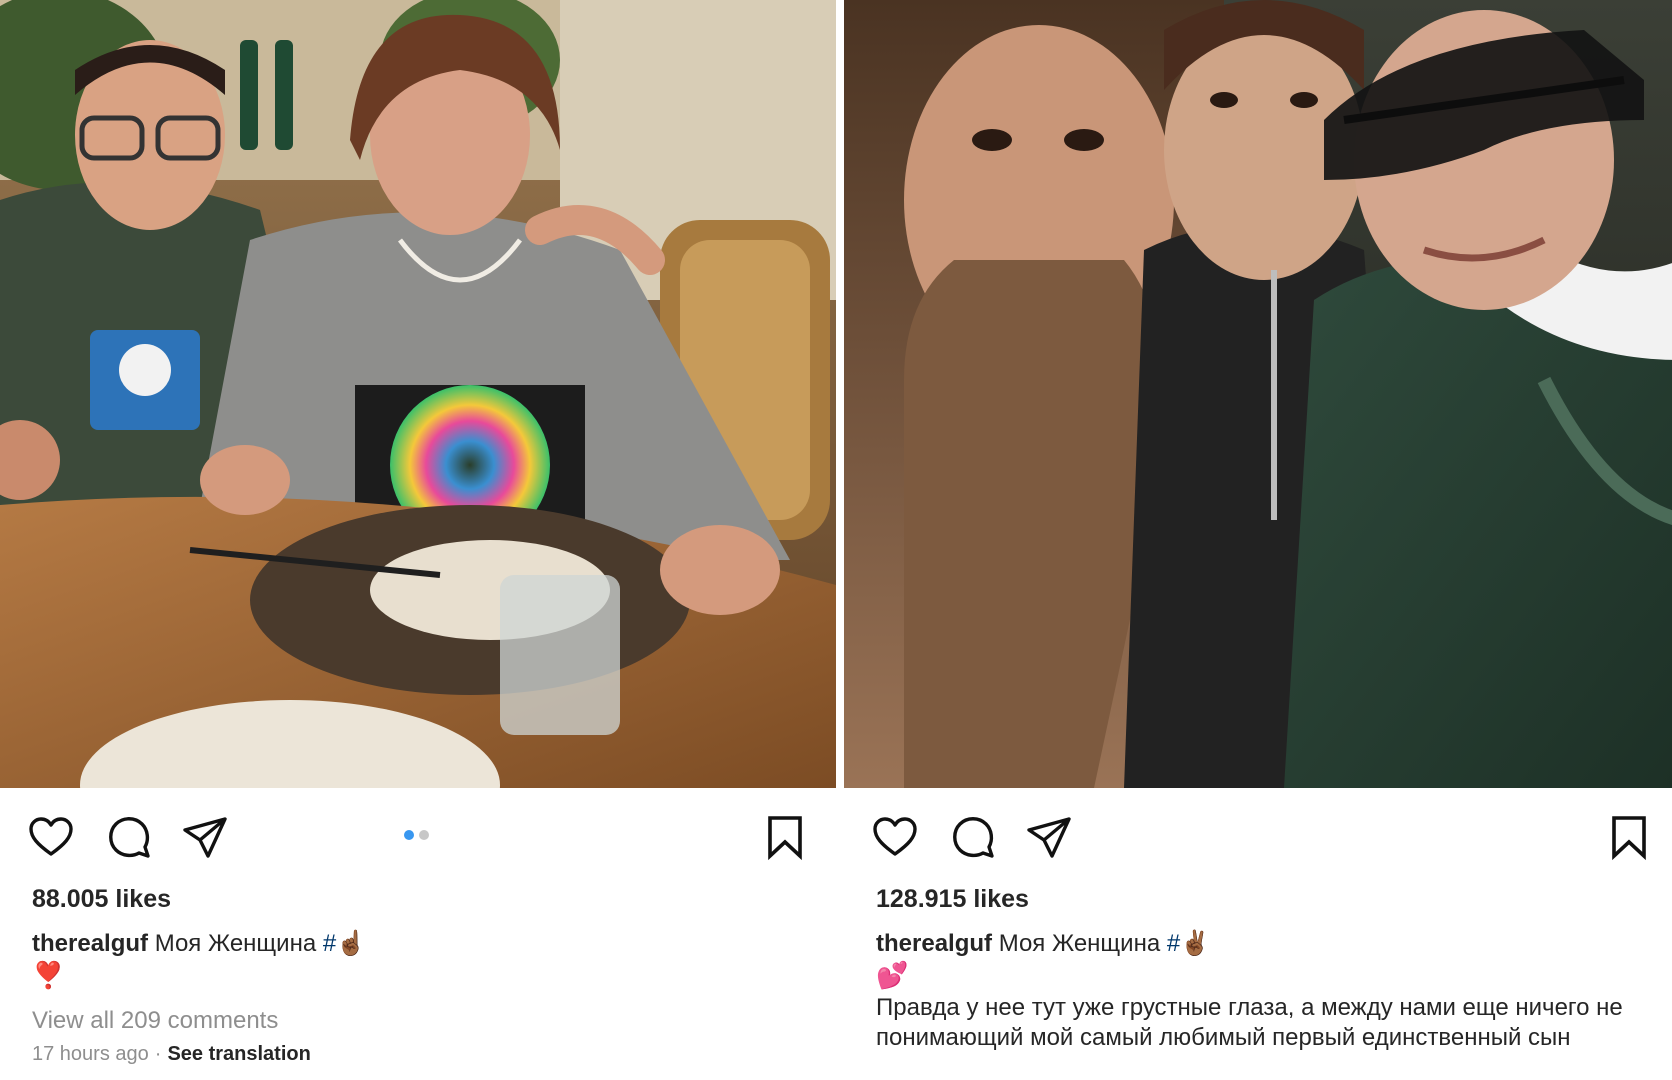  I want to click on likes-count: 128.915 likes, so click(1258, 899).